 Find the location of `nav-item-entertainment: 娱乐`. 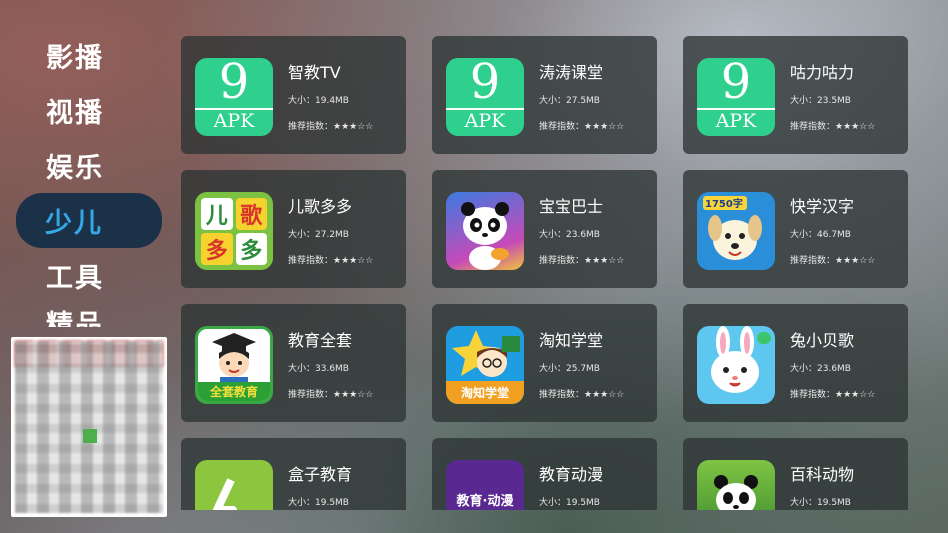

nav-item-entertainment: 娱乐 is located at coordinates (90, 165).